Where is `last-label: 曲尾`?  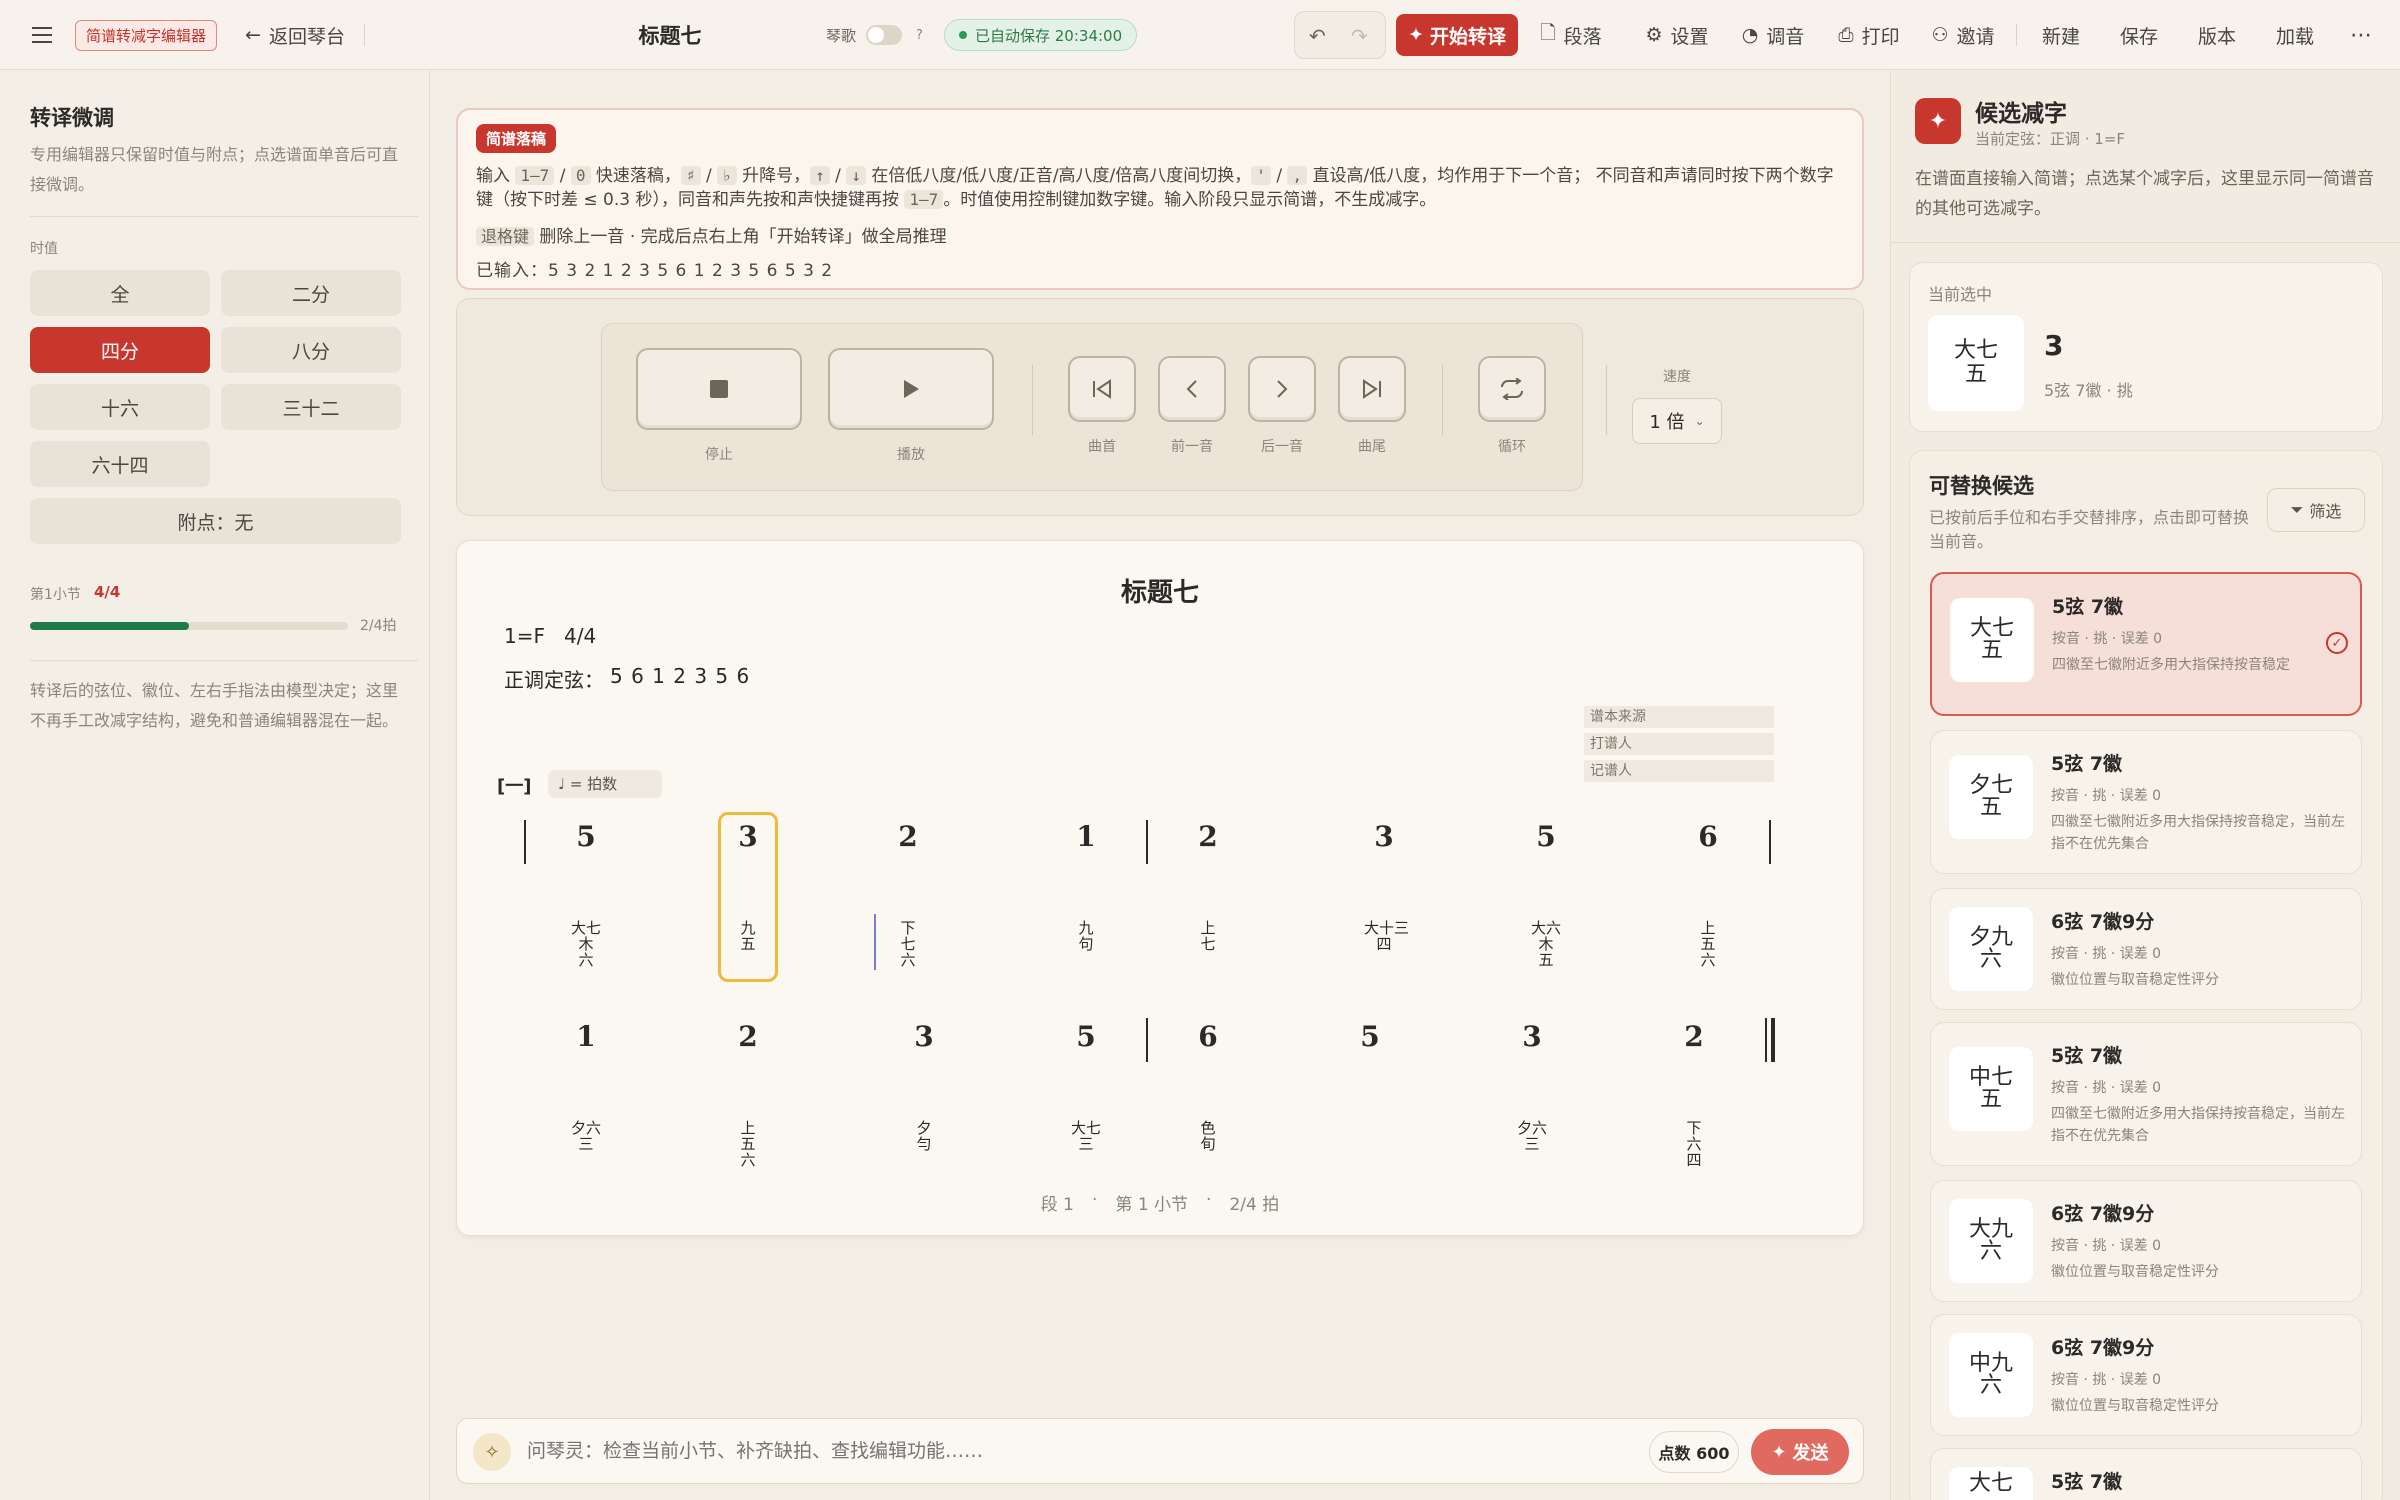 last-label: 曲尾 is located at coordinates (1372, 447).